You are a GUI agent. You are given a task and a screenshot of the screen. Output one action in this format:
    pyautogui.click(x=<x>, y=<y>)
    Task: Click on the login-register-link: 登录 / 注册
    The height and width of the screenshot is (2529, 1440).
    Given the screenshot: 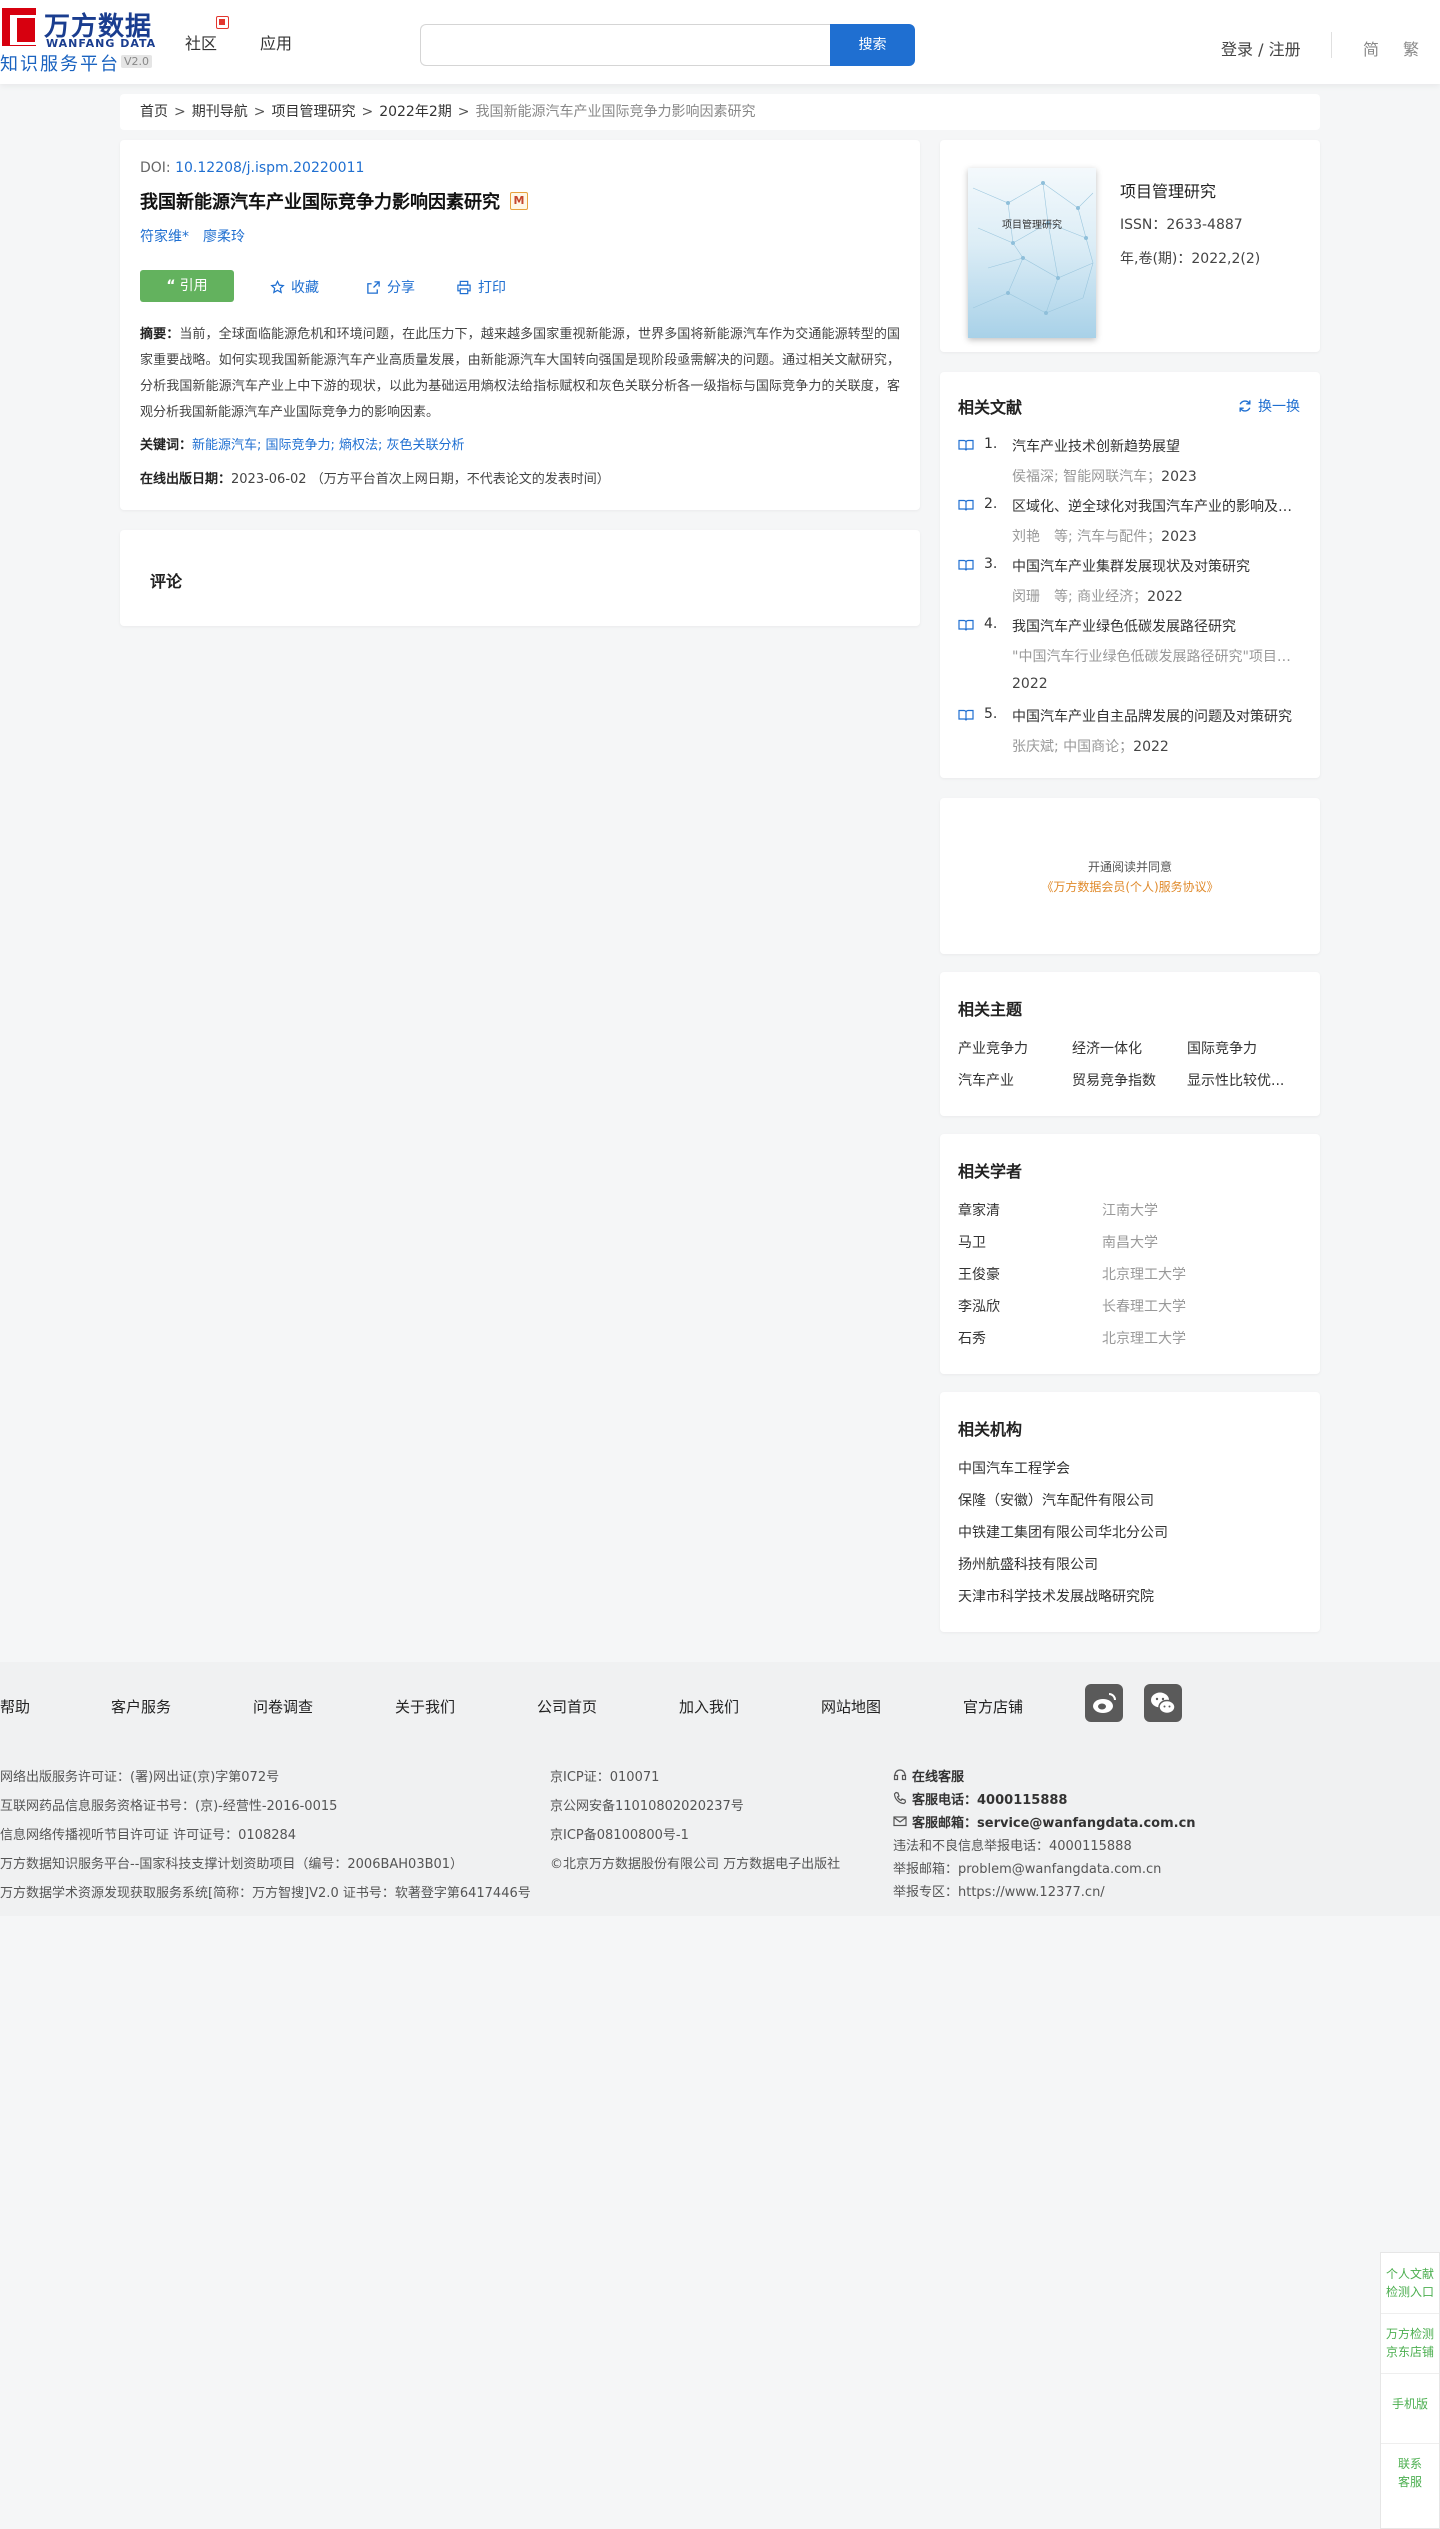 What is the action you would take?
    pyautogui.click(x=1261, y=48)
    